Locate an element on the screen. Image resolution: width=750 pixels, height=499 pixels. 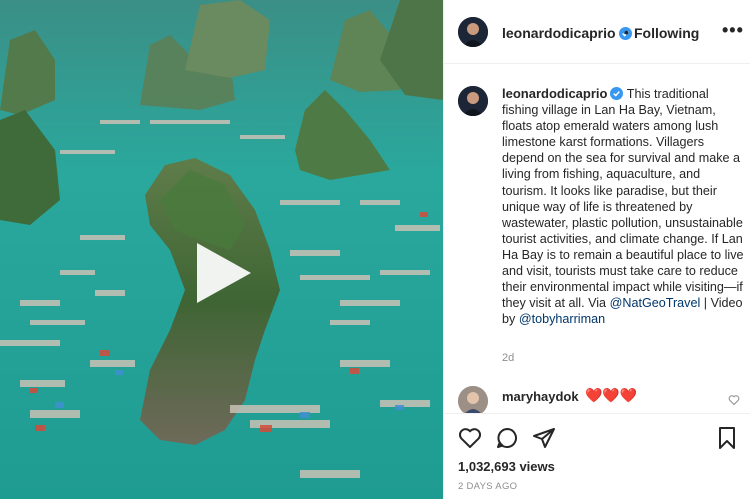
mention-tobyharriman-link: @tobyharriman is located at coordinates (562, 319).